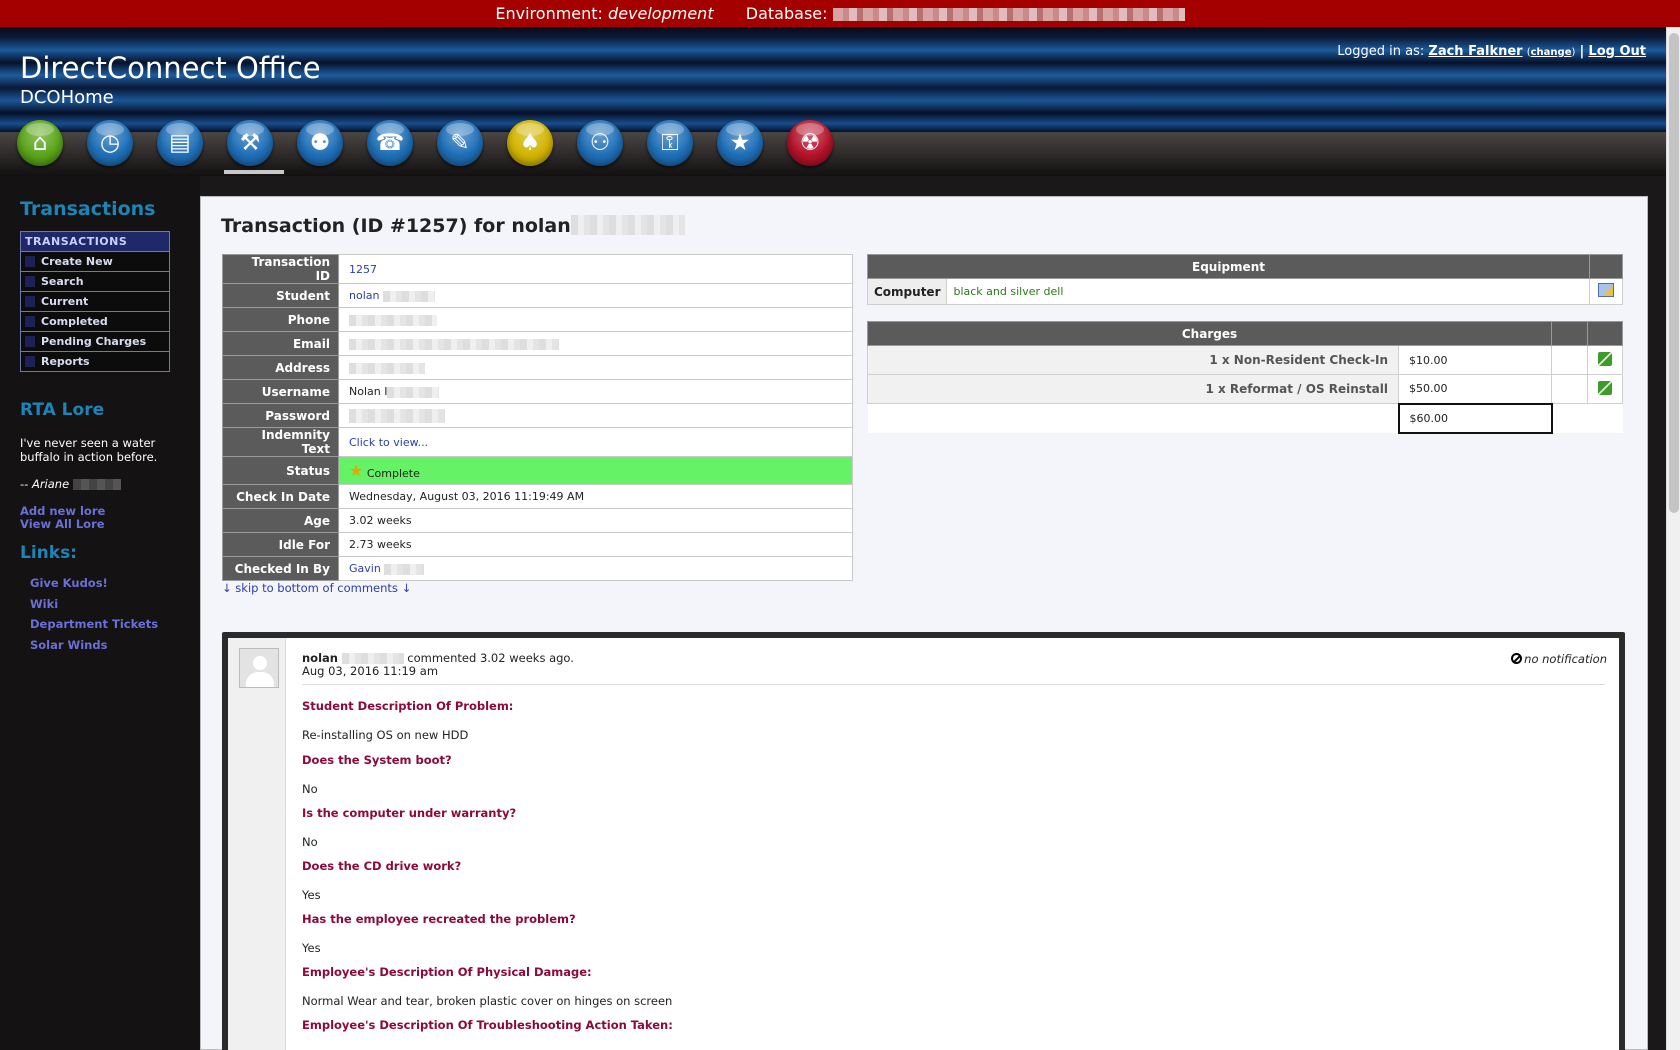 The image size is (1680, 1050). What do you see at coordinates (595, 470) in the screenshot?
I see `status-cell: ★ Complete` at bounding box center [595, 470].